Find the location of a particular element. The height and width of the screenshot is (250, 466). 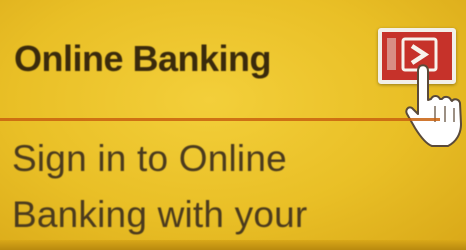

bottom-edge is located at coordinates (233, 245).